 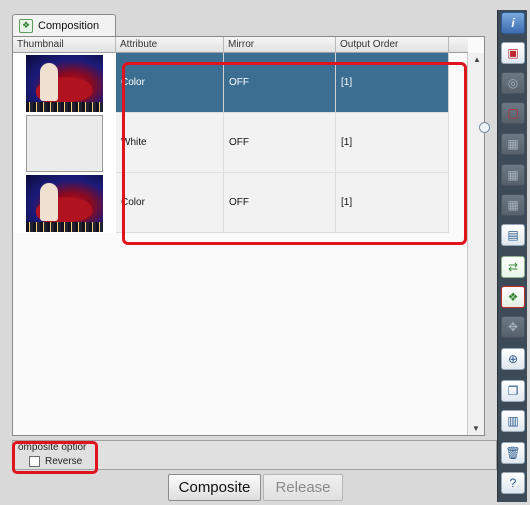 I want to click on trash-icon: 🗑, so click(x=513, y=453).